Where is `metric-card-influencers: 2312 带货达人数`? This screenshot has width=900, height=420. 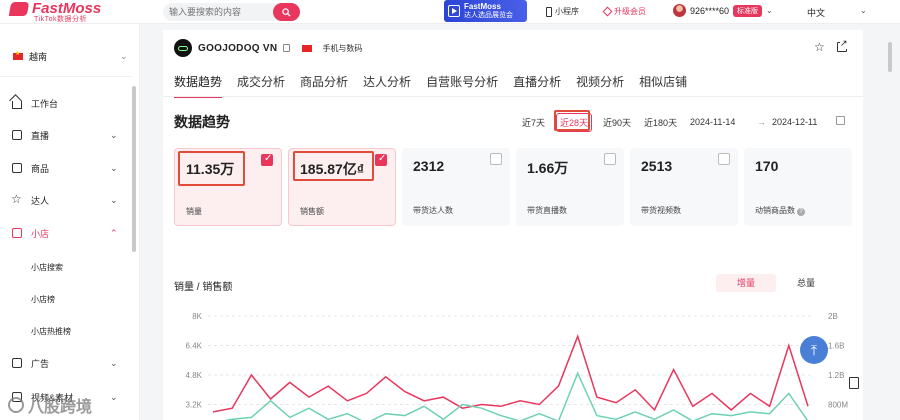 metric-card-influencers: 2312 带货达人数 is located at coordinates (456, 187).